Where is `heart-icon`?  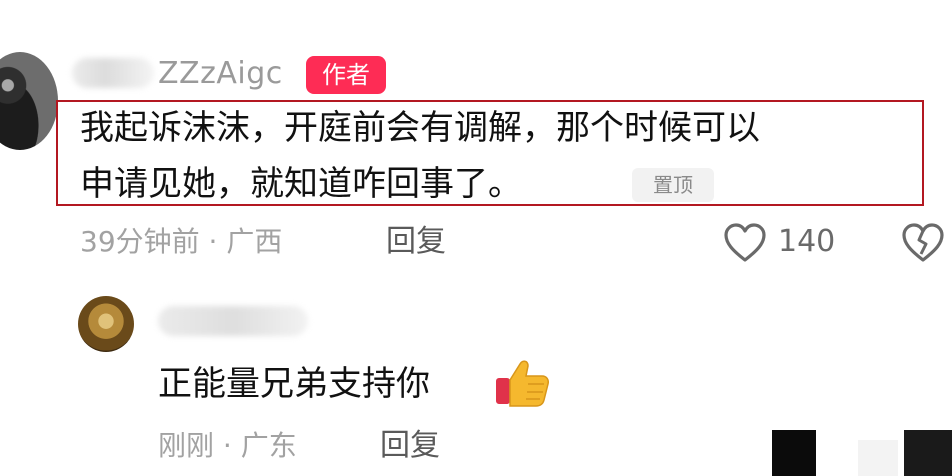
heart-icon is located at coordinates (745, 243).